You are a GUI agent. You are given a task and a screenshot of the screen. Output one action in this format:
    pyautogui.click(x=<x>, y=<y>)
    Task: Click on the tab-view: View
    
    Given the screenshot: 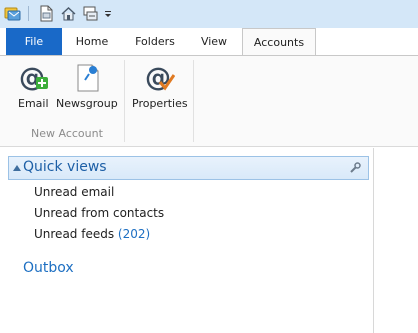 What is the action you would take?
    pyautogui.click(x=214, y=41)
    